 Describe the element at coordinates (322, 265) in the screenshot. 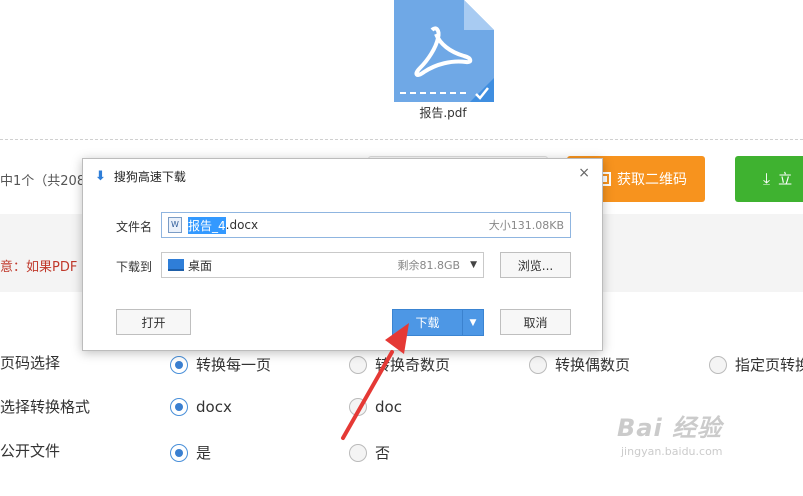

I see `save-directory-select: 桌面 剩余81.8GB ▼` at that location.